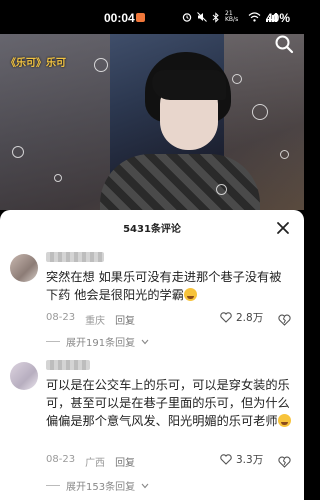  I want to click on close-button, so click(283, 227).